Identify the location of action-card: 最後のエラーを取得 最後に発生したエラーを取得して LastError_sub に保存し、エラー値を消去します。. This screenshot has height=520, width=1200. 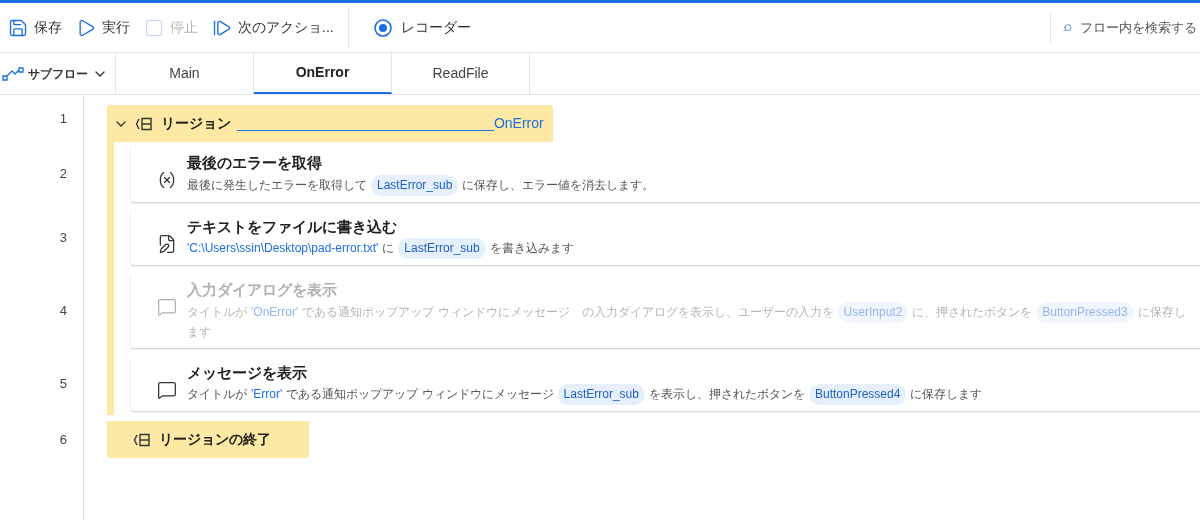
(665, 174).